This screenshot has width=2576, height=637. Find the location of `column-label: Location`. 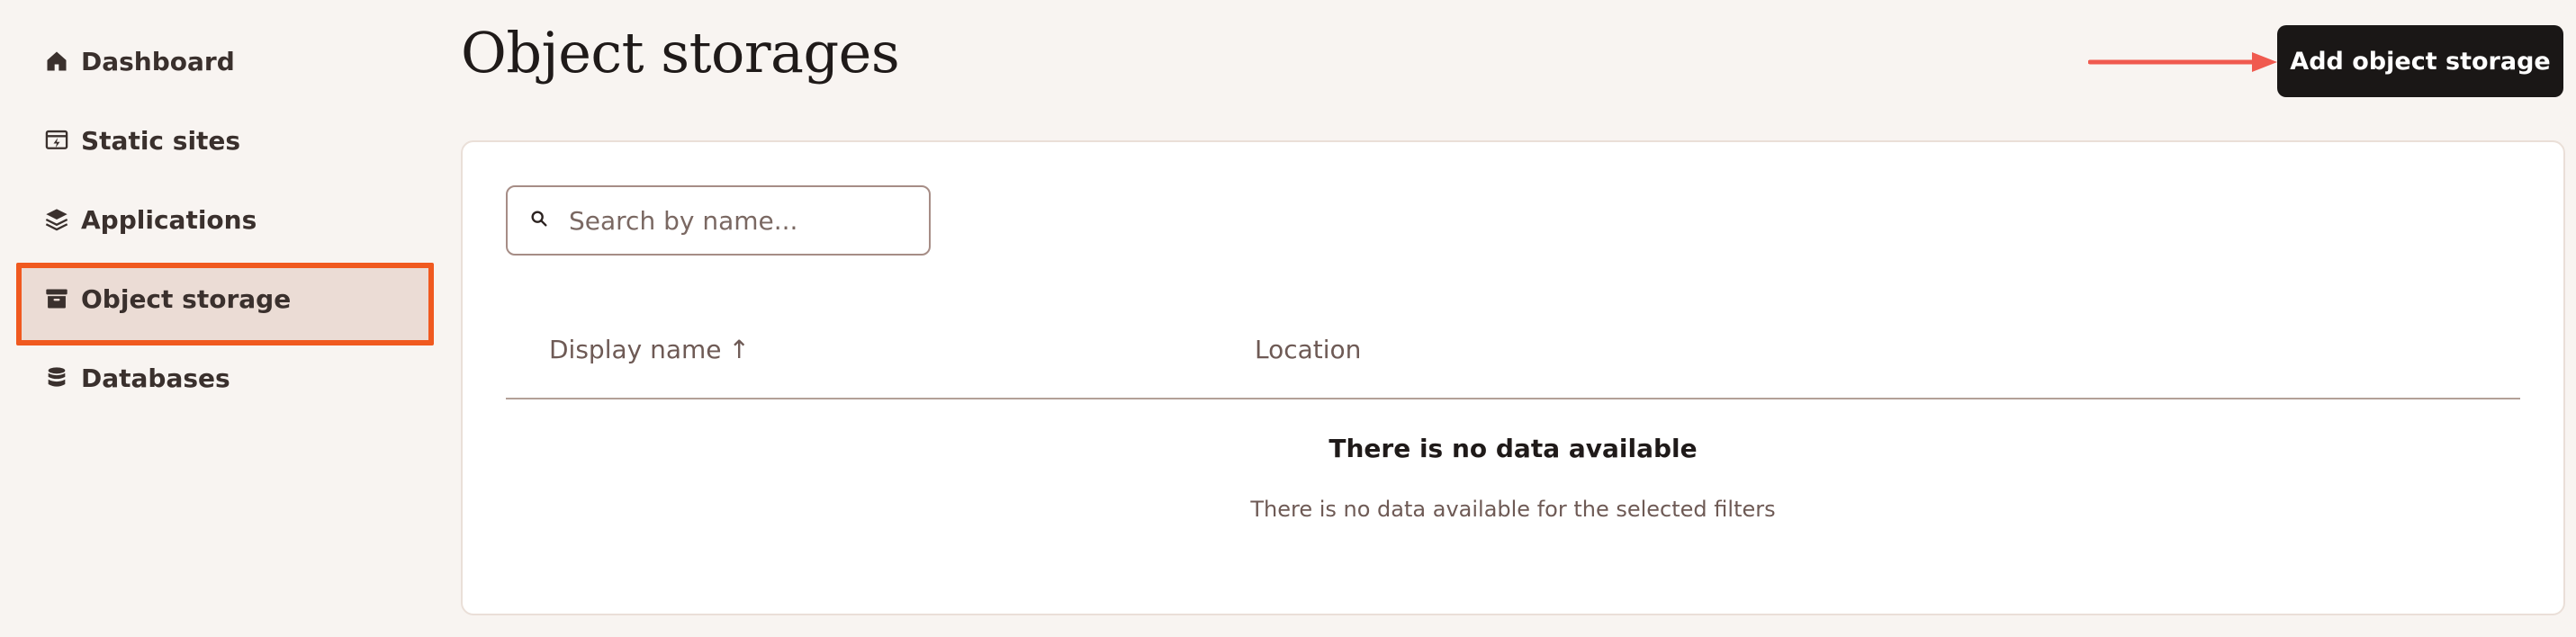

column-label: Location is located at coordinates (1308, 349).